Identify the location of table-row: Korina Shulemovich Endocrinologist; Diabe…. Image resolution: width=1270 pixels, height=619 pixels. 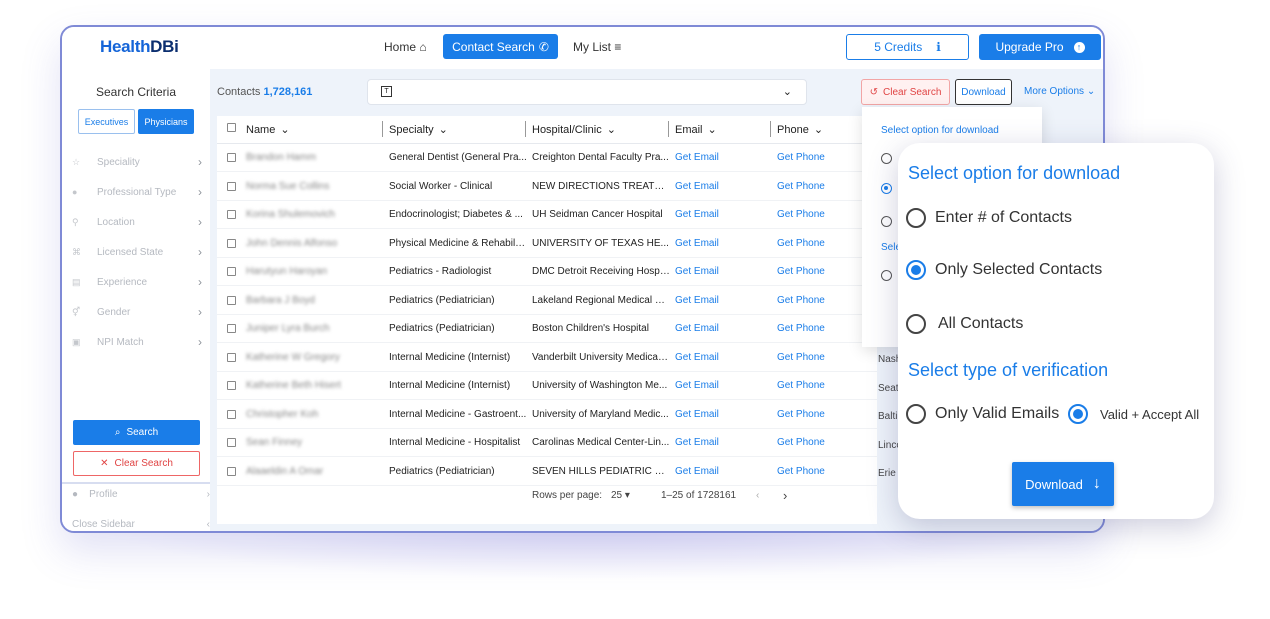
(547, 215).